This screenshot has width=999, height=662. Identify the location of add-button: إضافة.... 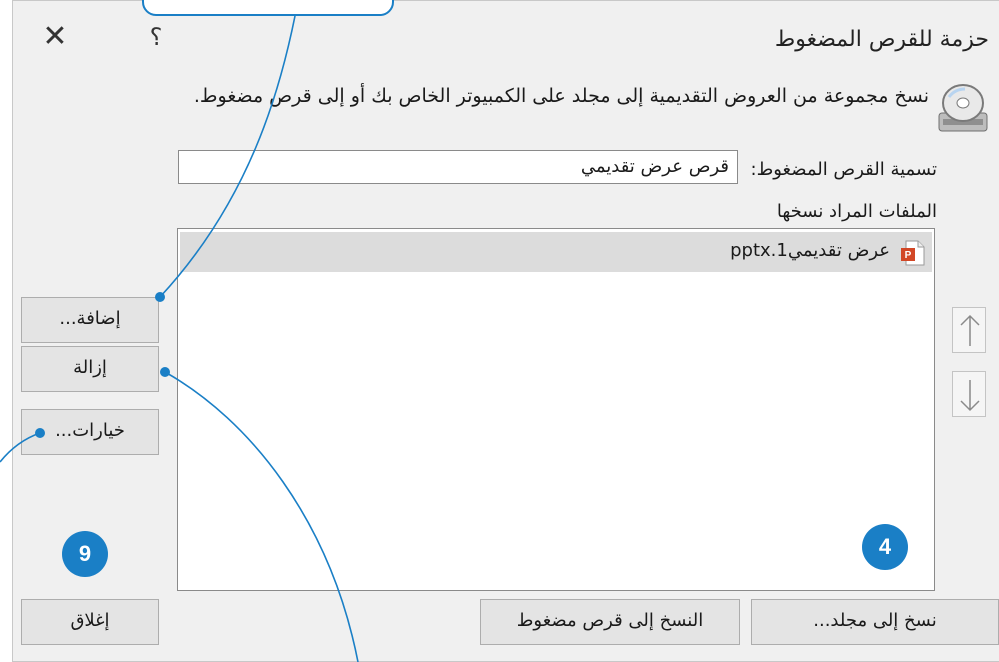
(90, 320).